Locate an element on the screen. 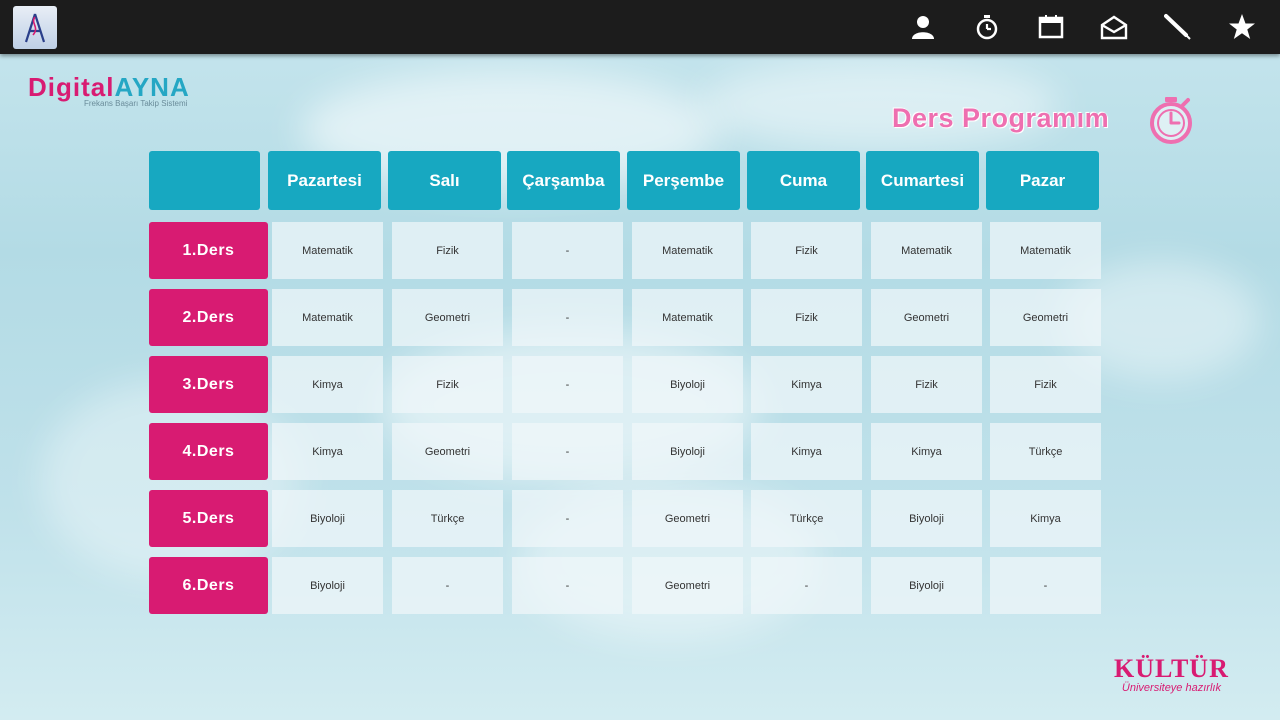  top-action-bar is located at coordinates (640, 27).